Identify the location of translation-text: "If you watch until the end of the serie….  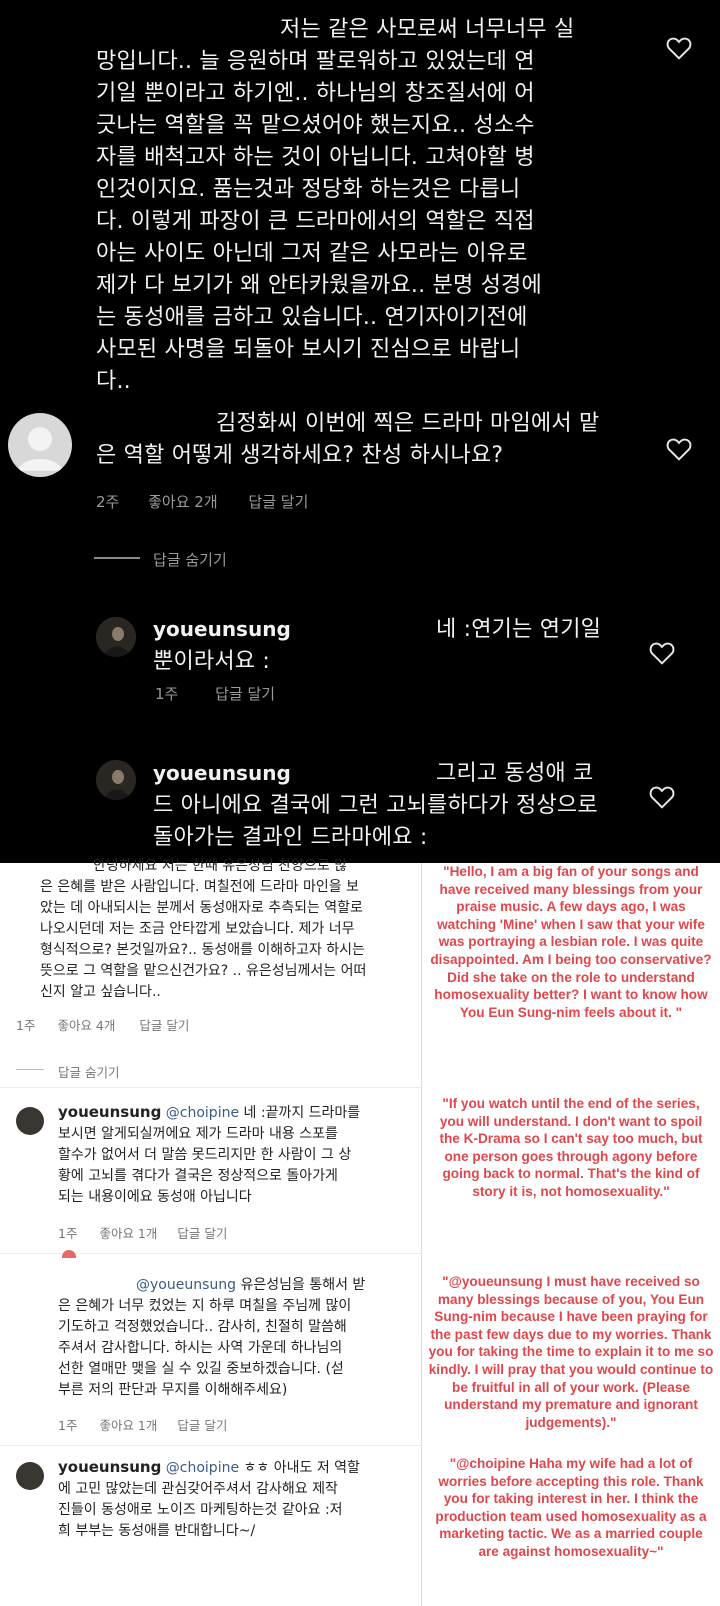
(571, 1147).